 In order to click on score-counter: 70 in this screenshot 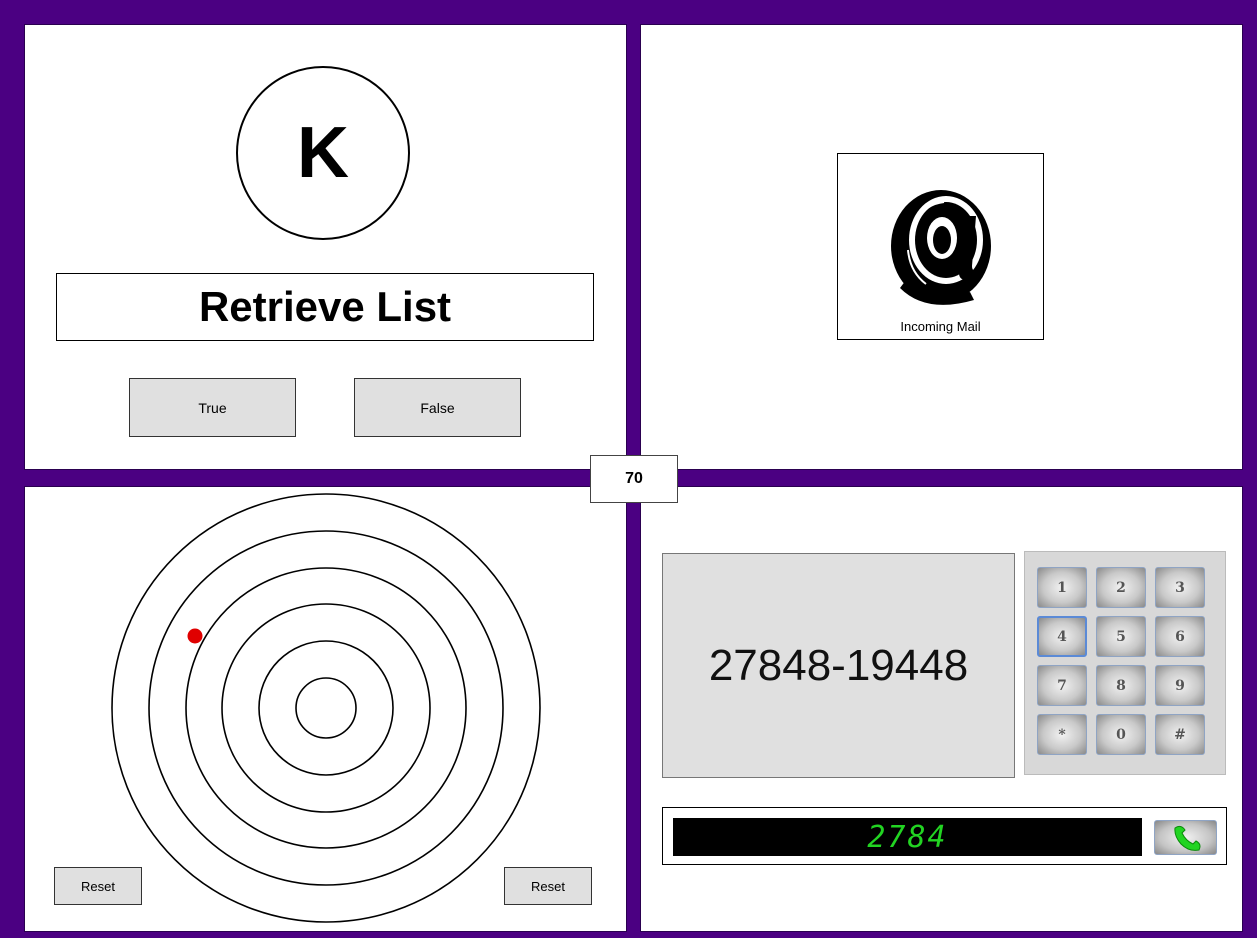, I will do `click(634, 479)`.